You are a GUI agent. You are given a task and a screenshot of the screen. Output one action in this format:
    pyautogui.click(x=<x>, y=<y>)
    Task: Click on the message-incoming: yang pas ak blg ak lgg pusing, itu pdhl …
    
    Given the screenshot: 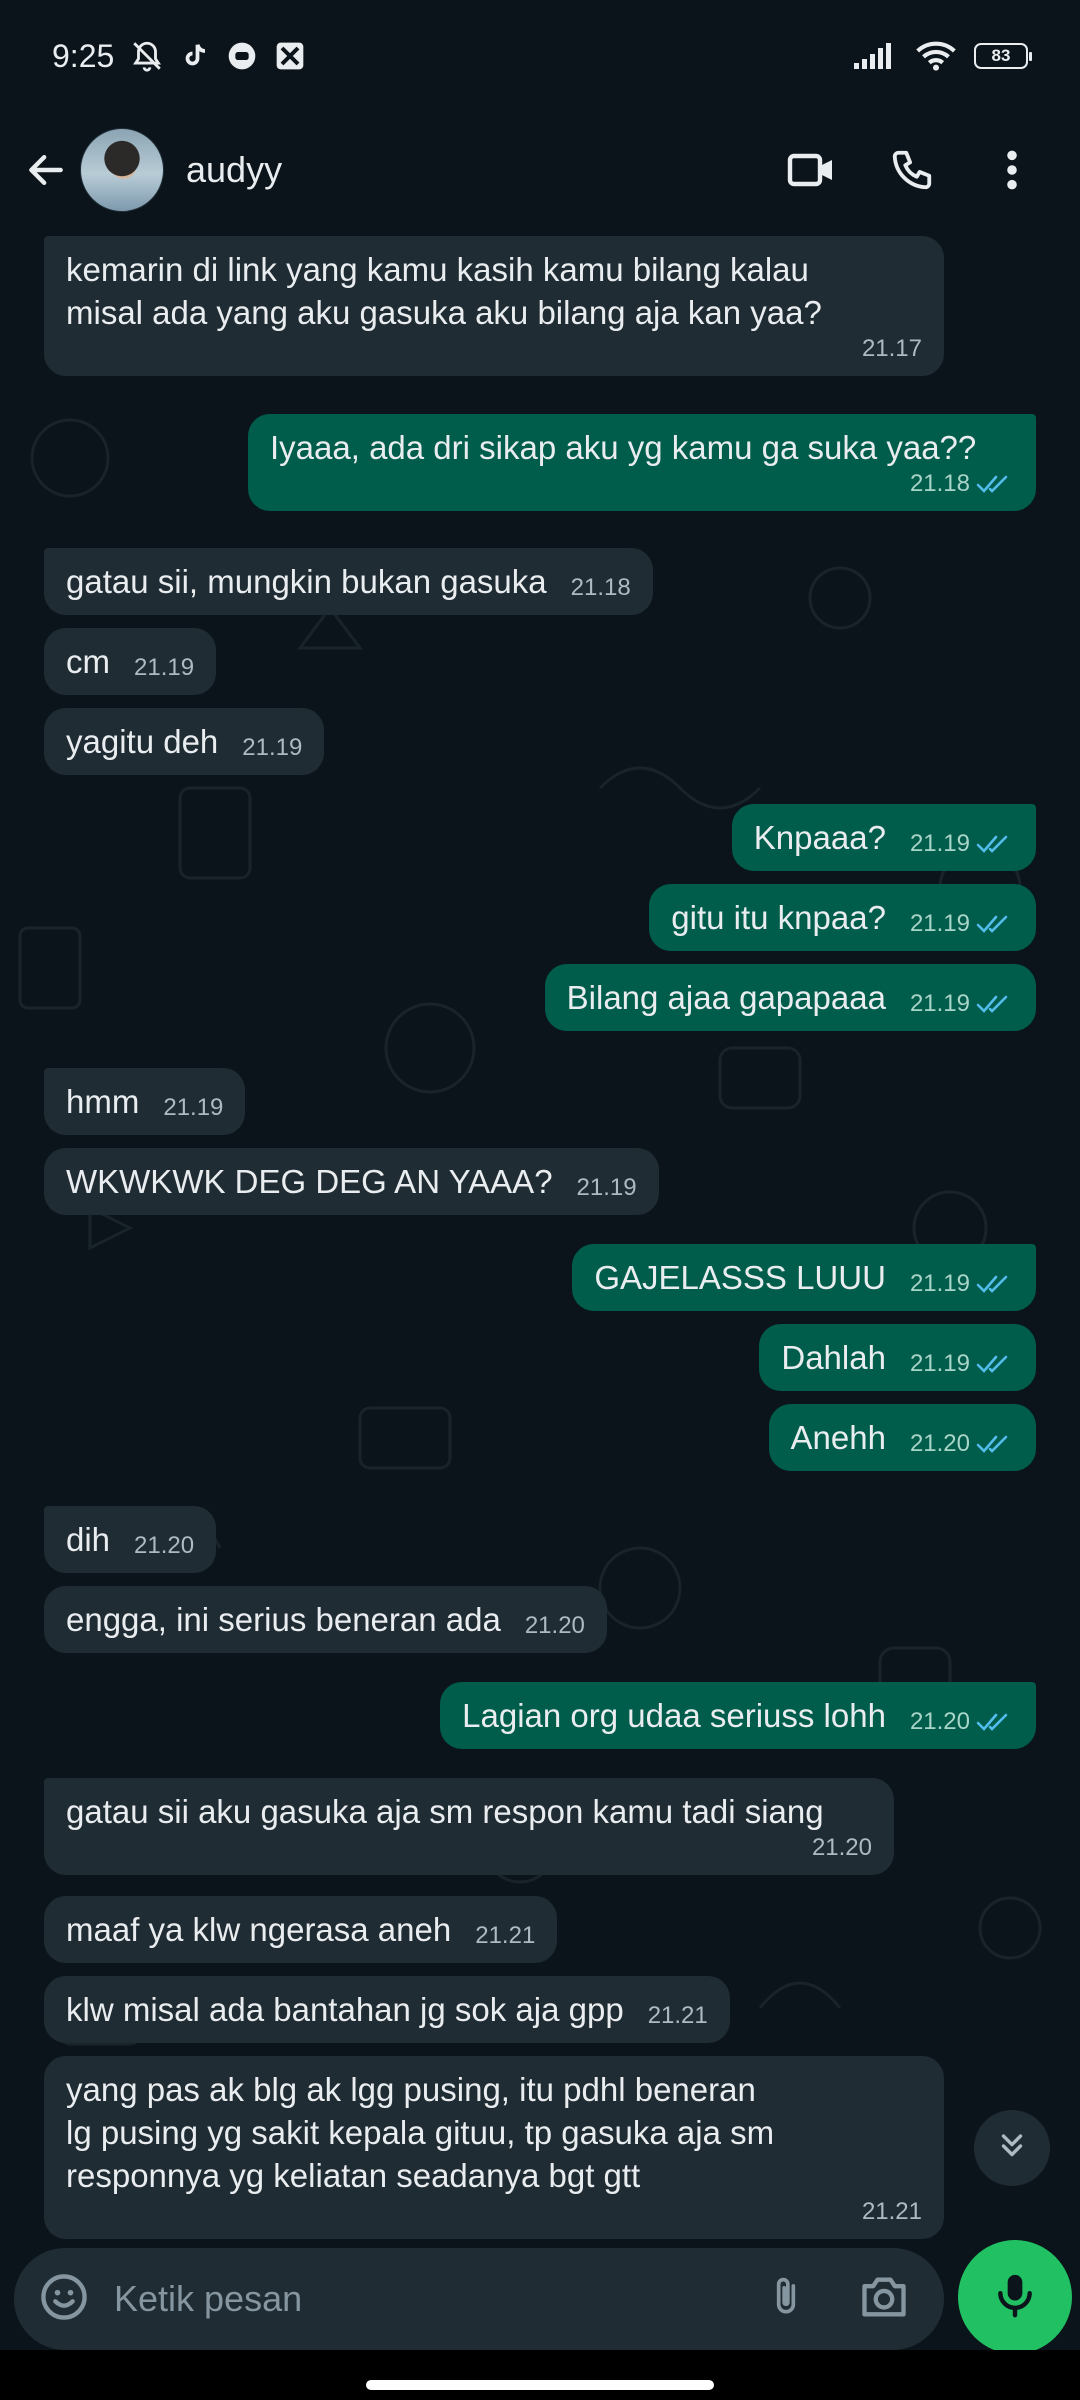 What is the action you would take?
    pyautogui.click(x=494, y=2147)
    